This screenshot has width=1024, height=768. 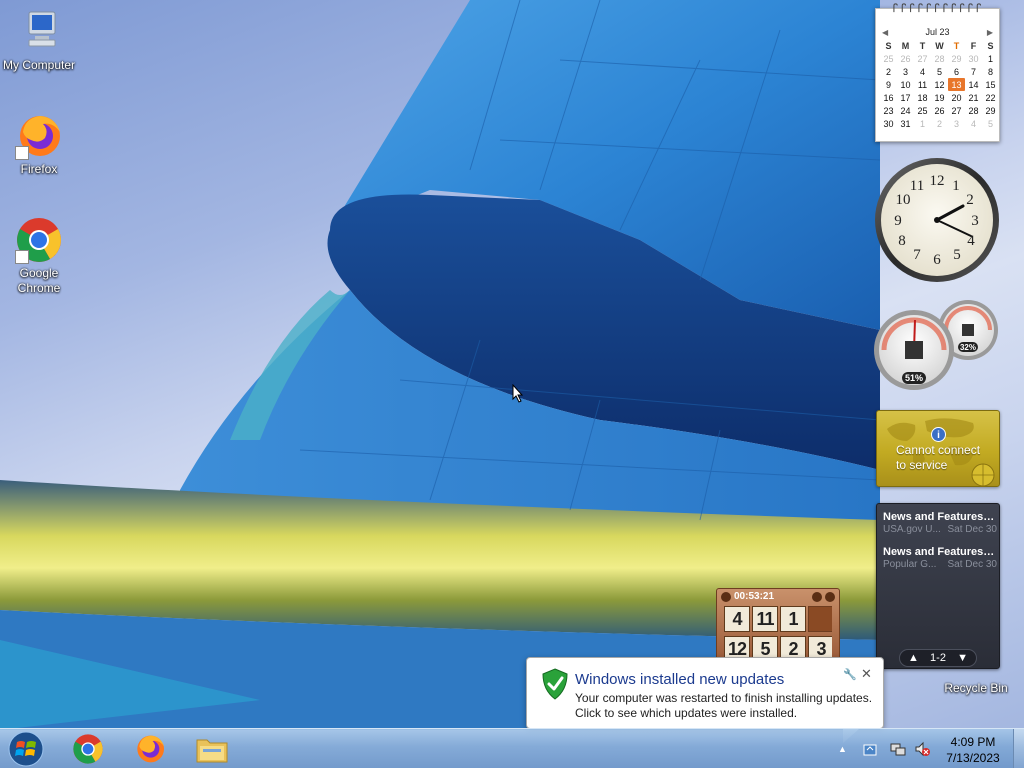 I want to click on puzzle-tile: 11, so click(x=765, y=619).